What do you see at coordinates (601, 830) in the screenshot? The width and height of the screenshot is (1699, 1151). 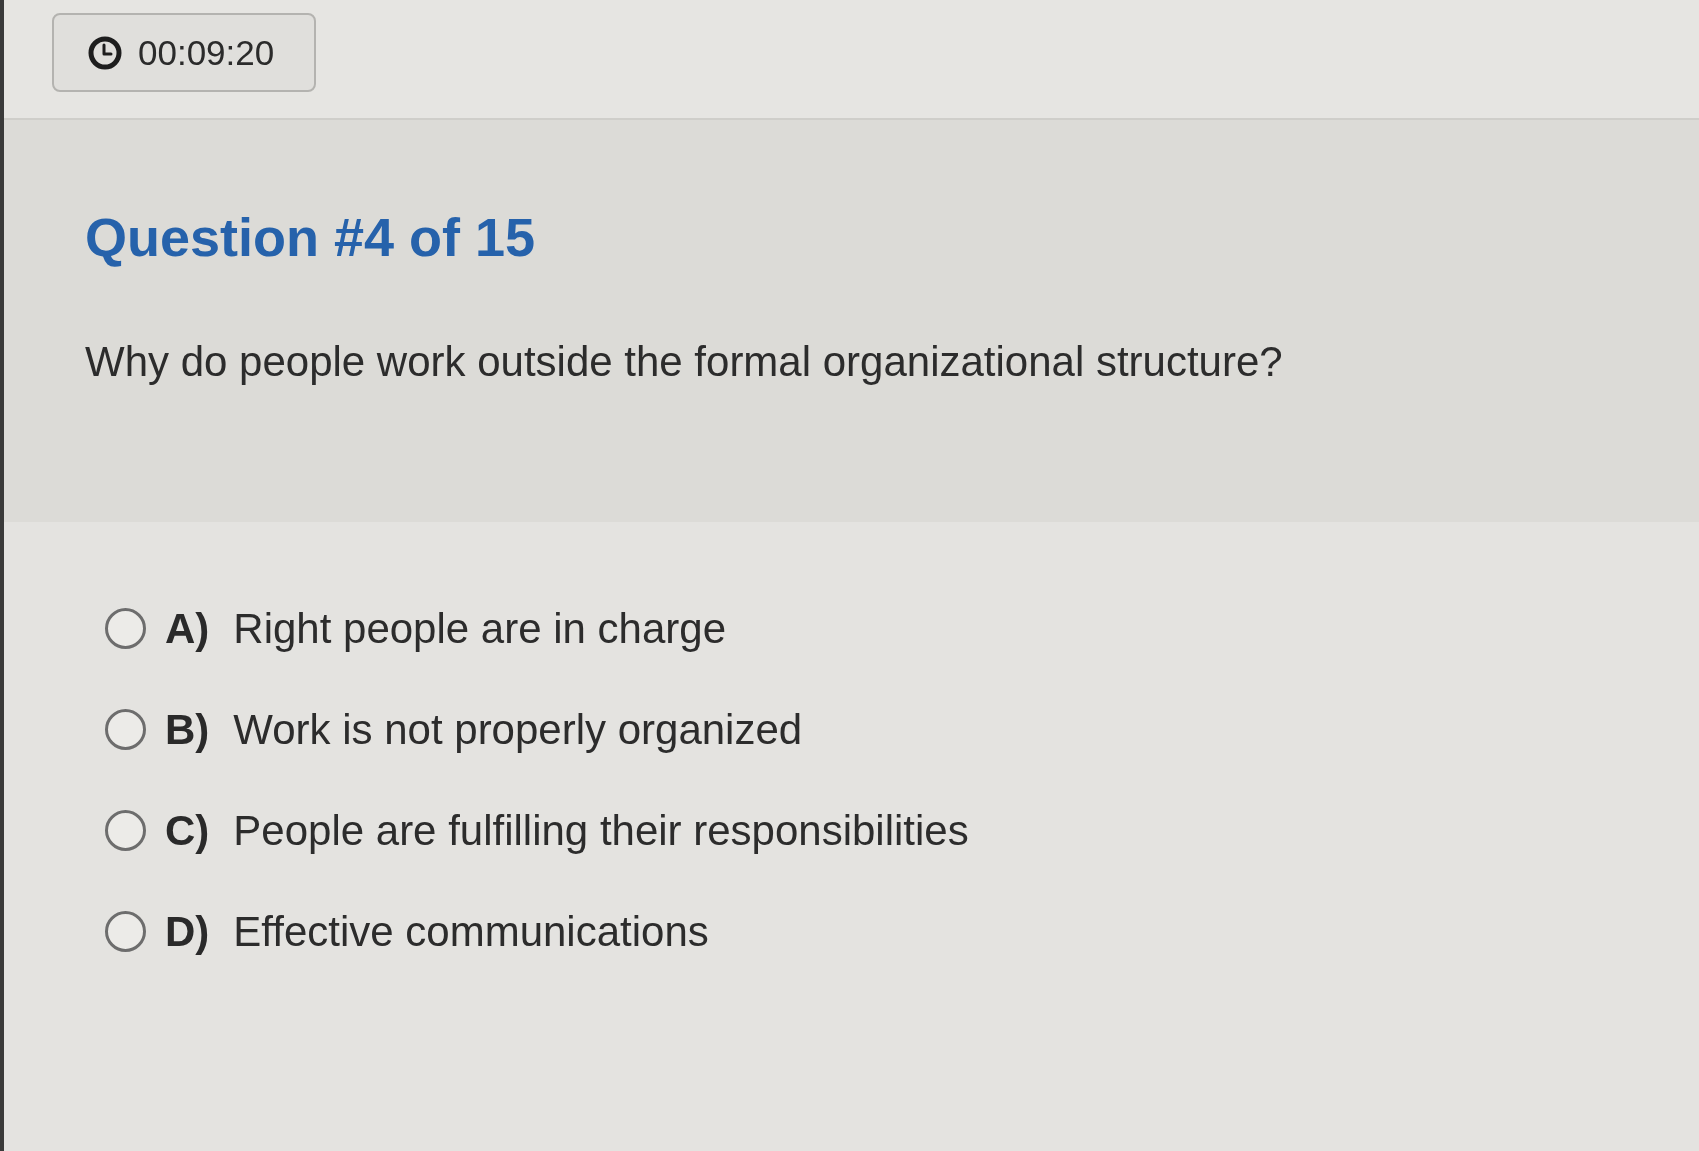 I see `option-label: People are fulfilling their responsibilities` at bounding box center [601, 830].